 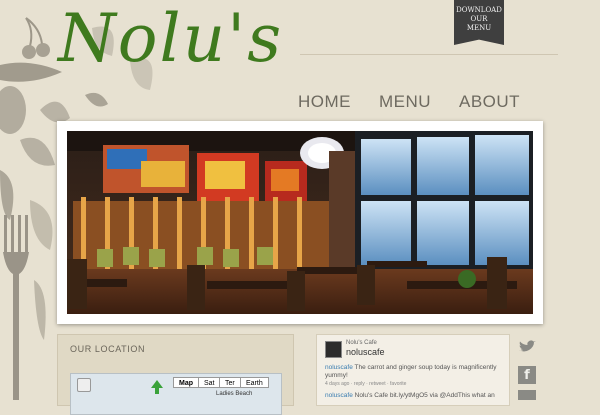 I want to click on ribbon-line-2: OUR, so click(x=479, y=19).